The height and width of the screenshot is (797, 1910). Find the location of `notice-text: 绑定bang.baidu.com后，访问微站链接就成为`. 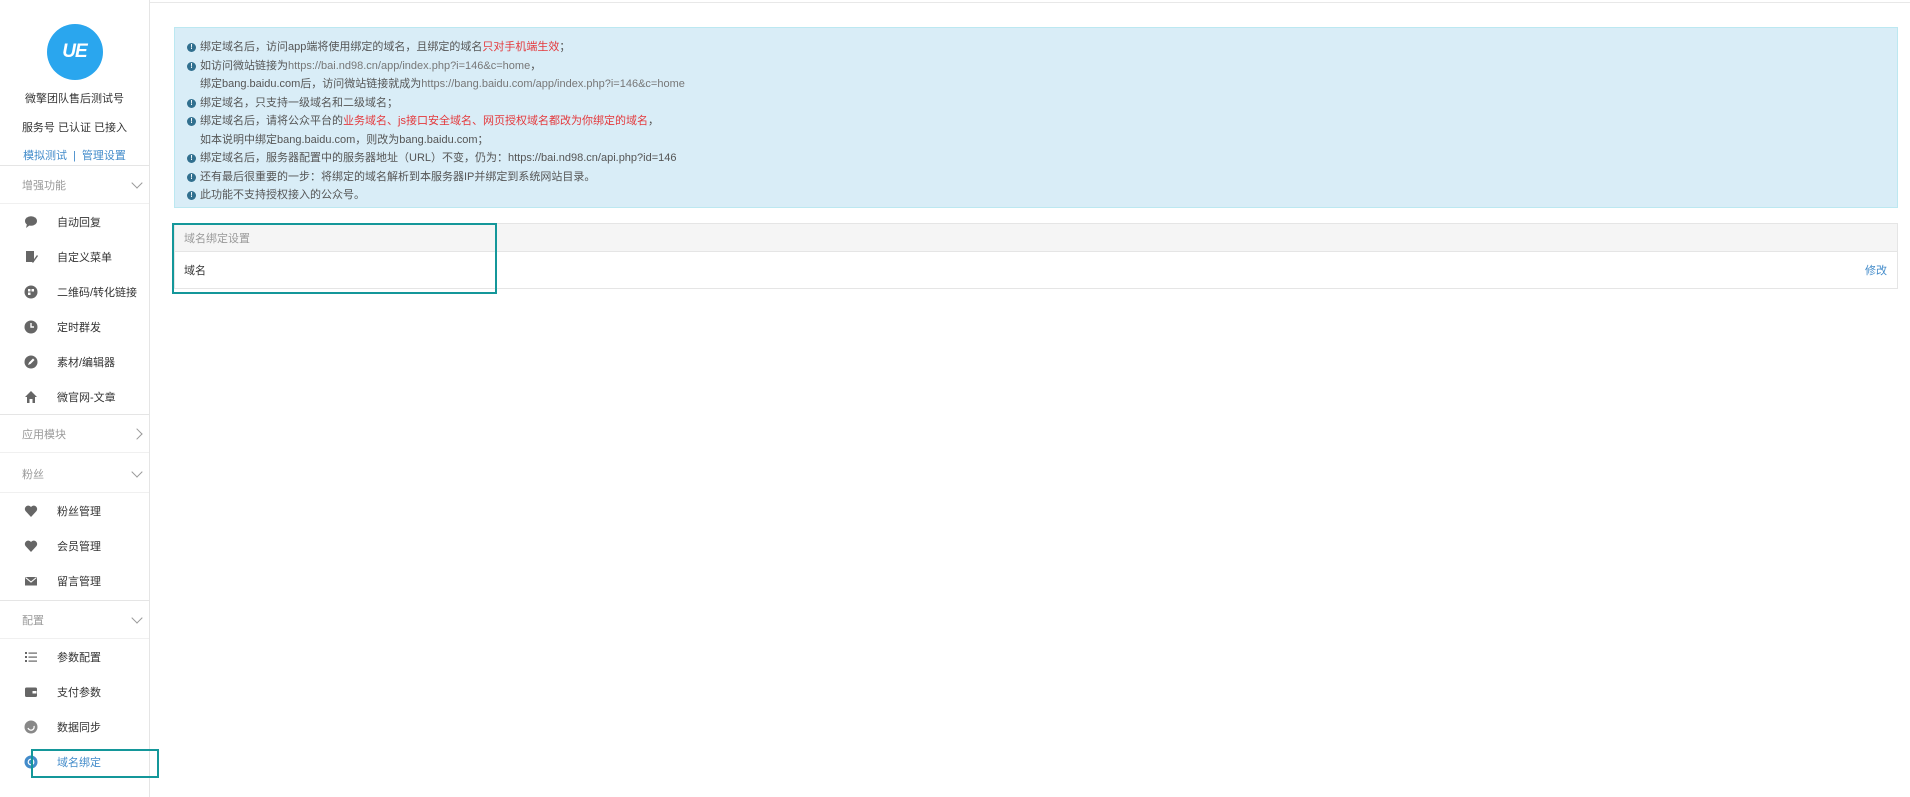

notice-text: 绑定bang.baidu.com后，访问微站链接就成为 is located at coordinates (311, 84).